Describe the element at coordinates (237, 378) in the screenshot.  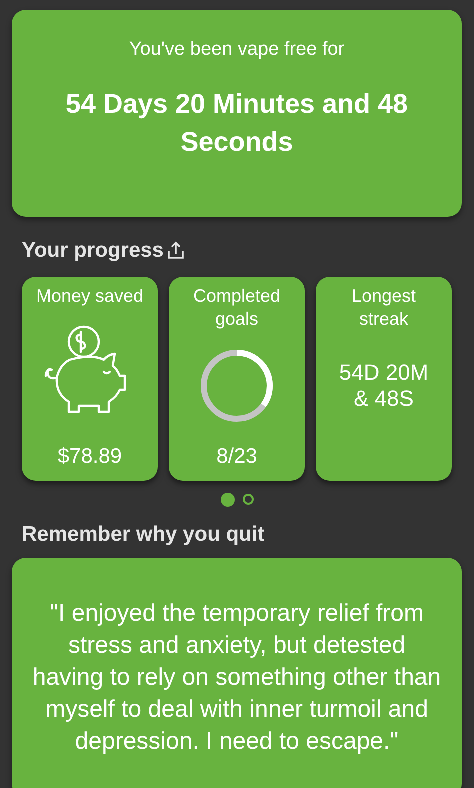
I see `stat-card: Completed goals 8/23` at that location.